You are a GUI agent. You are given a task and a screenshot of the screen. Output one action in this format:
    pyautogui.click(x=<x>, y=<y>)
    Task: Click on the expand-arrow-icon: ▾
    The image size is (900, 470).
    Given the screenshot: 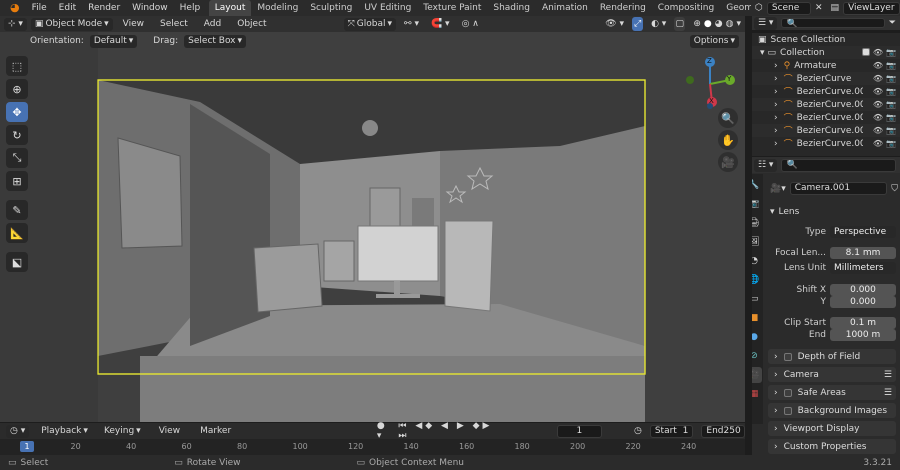 What is the action you would take?
    pyautogui.click(x=762, y=53)
    